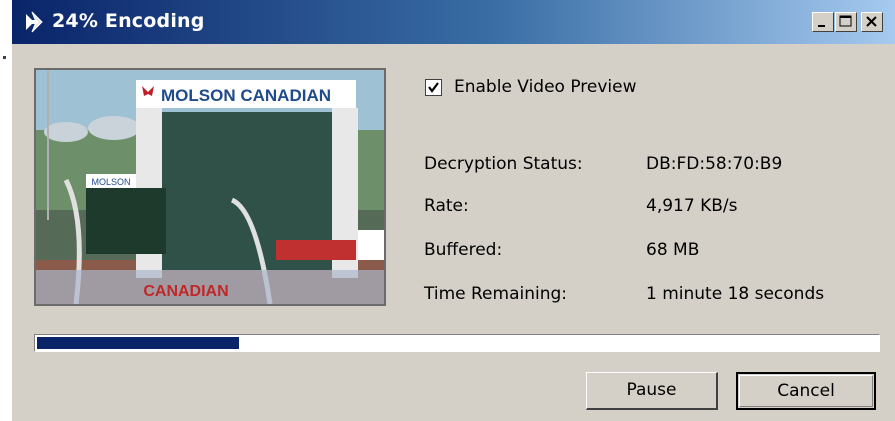 Image resolution: width=895 pixels, height=421 pixels. What do you see at coordinates (453, 22) in the screenshot?
I see `title-bar: 24% Encoding` at bounding box center [453, 22].